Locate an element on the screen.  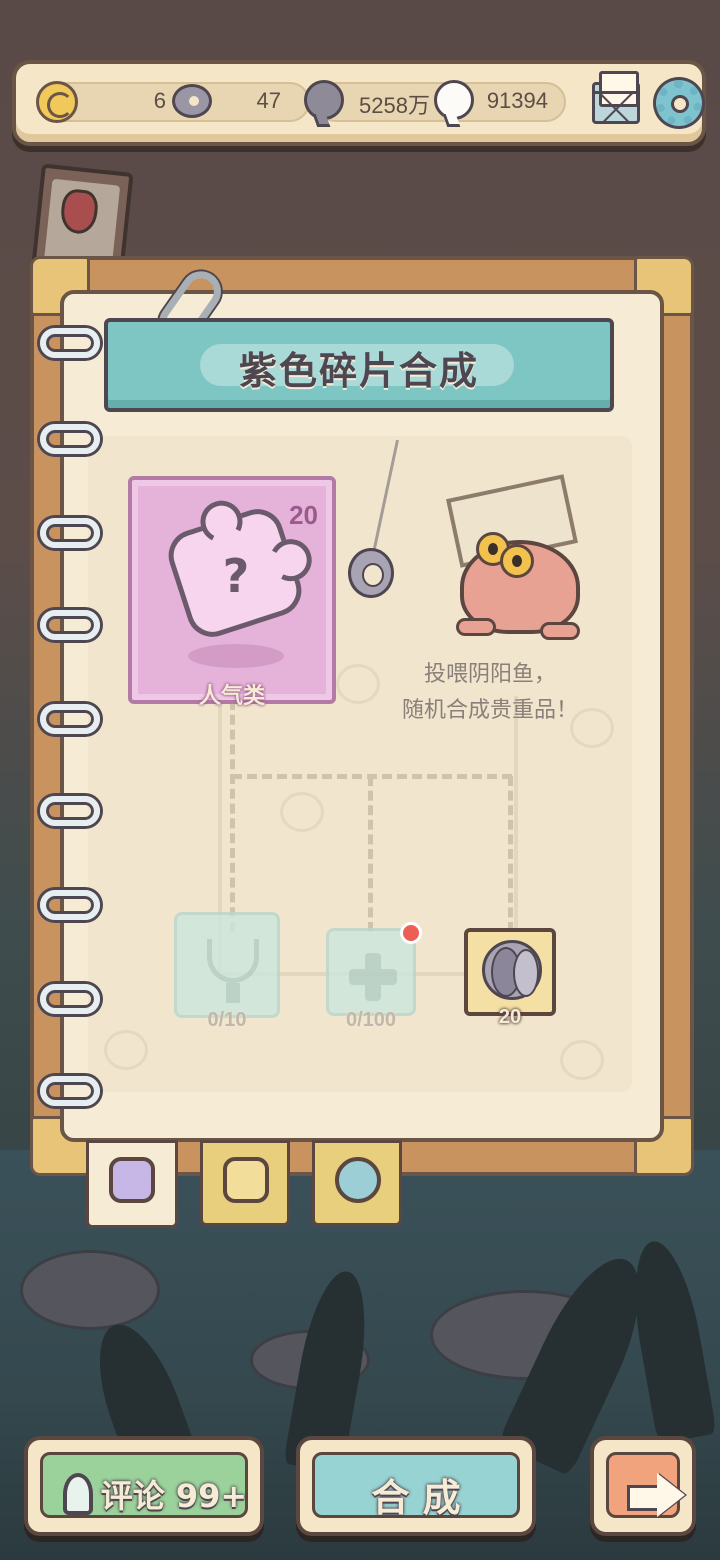
dark-bubble-icon is located at coordinates (324, 100).